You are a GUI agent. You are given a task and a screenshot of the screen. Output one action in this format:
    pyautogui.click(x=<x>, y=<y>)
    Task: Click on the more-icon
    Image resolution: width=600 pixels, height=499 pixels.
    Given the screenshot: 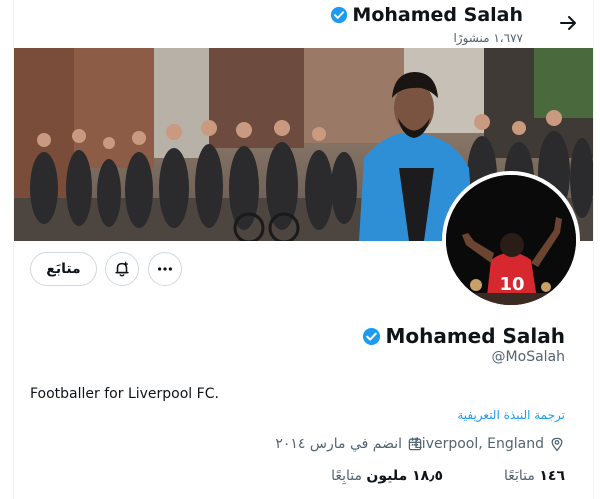 What is the action you would take?
    pyautogui.click(x=165, y=269)
    